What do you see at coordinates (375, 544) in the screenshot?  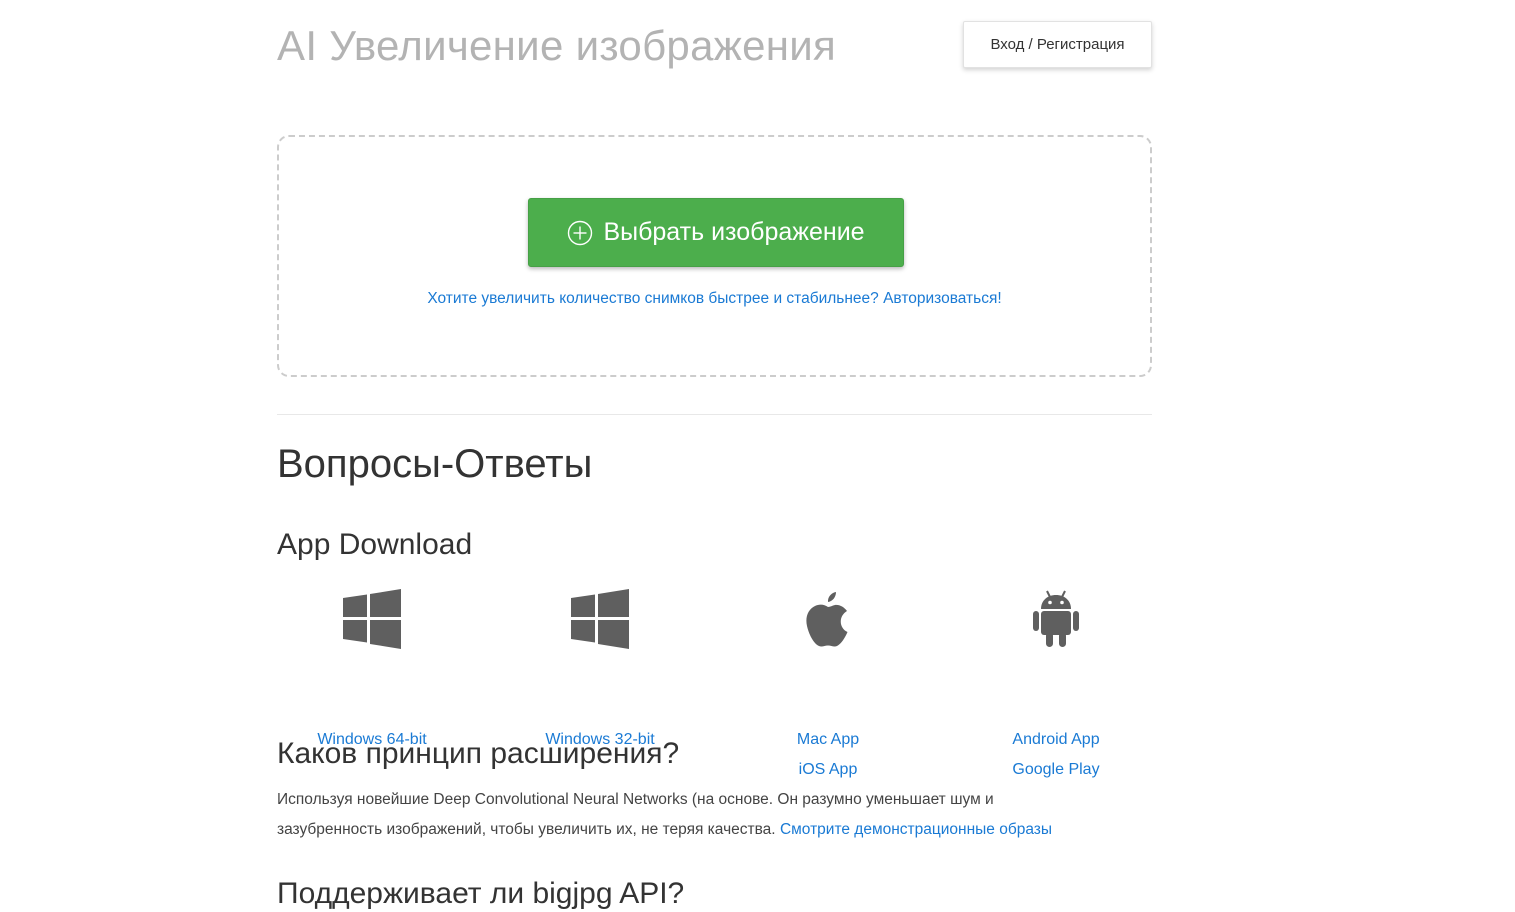 I see `app-download-heading: App Download` at bounding box center [375, 544].